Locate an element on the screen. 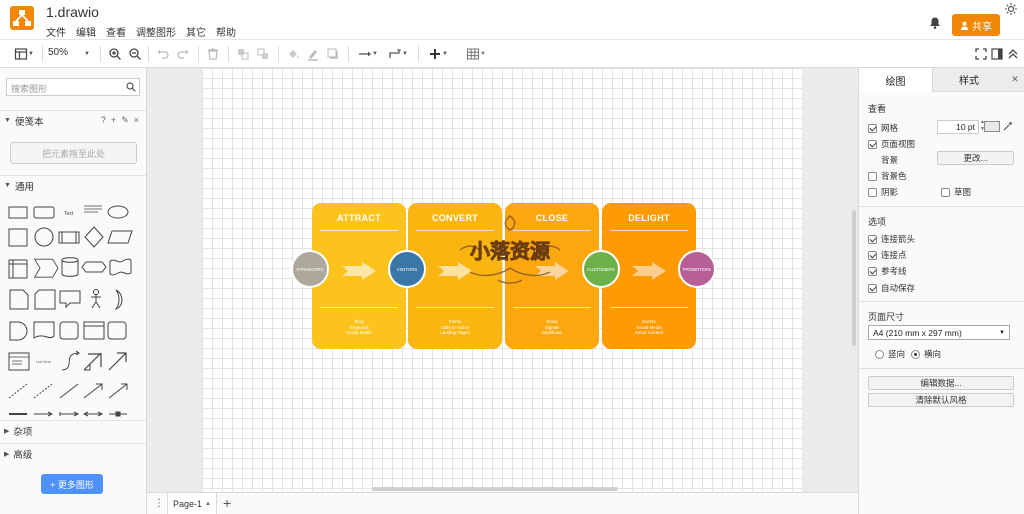 The height and width of the screenshot is (514, 1024). scratchpad-add-icon: + is located at coordinates (113, 120).